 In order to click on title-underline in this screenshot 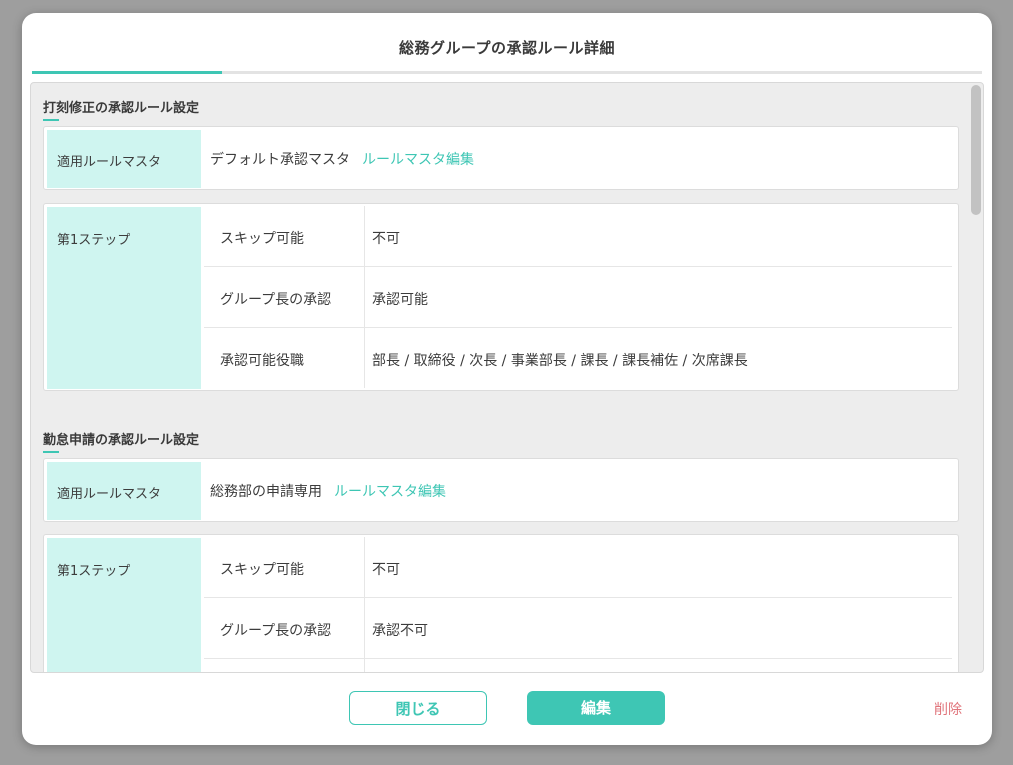, I will do `click(507, 72)`.